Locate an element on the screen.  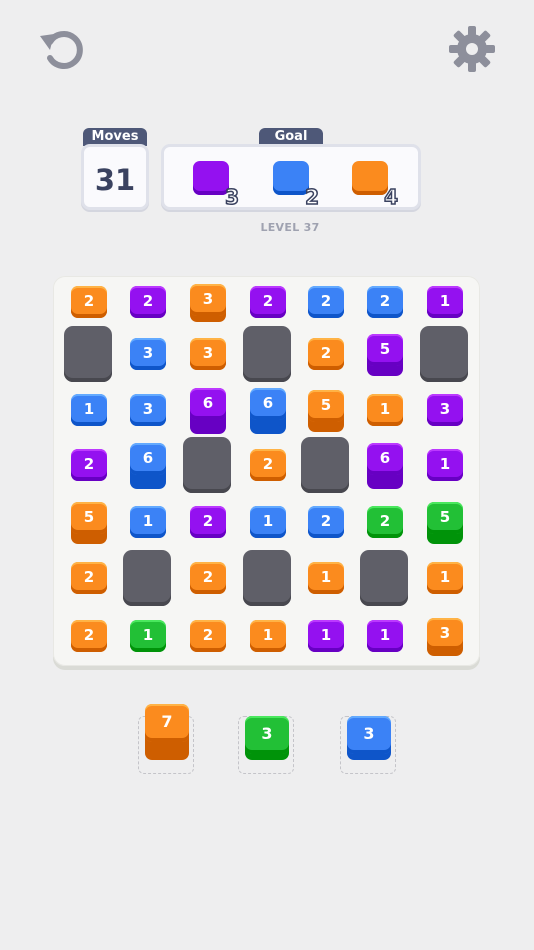
goal-count: 2 is located at coordinates (311, 197).